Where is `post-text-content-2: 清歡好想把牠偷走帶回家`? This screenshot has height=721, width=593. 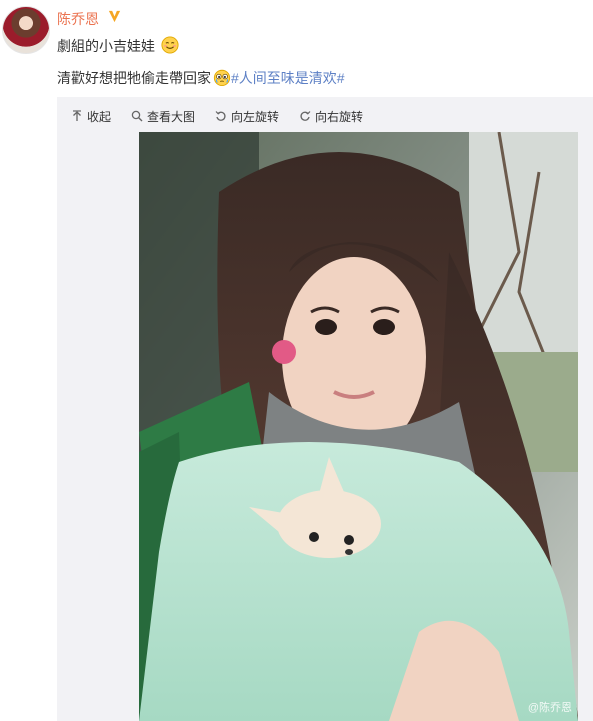 post-text-content-2: 清歡好想把牠偷走帶回家 is located at coordinates (134, 78).